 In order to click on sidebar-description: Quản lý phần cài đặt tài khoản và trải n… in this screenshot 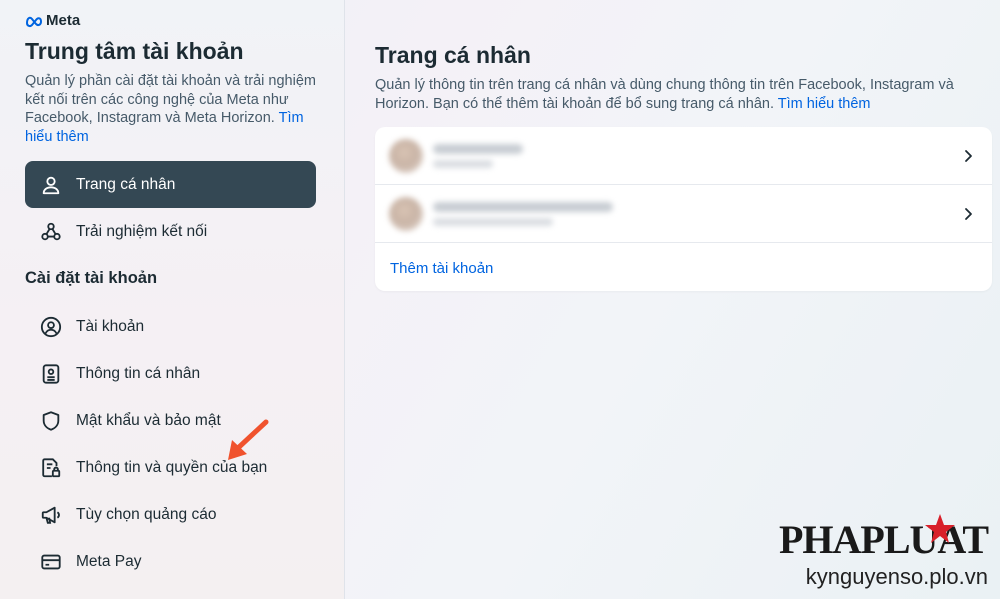, I will do `click(175, 109)`.